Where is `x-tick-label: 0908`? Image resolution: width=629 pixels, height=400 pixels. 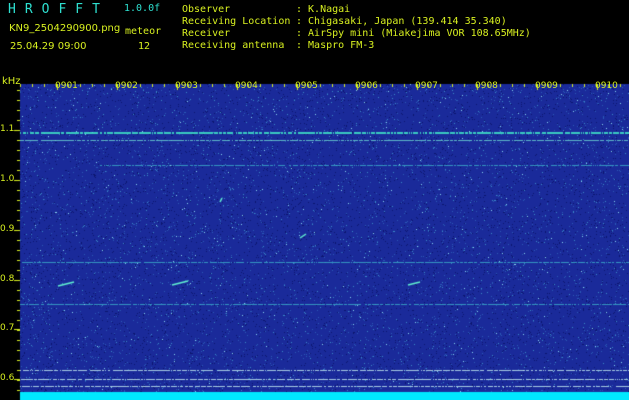
x-tick-label: 0908 is located at coordinates (486, 86).